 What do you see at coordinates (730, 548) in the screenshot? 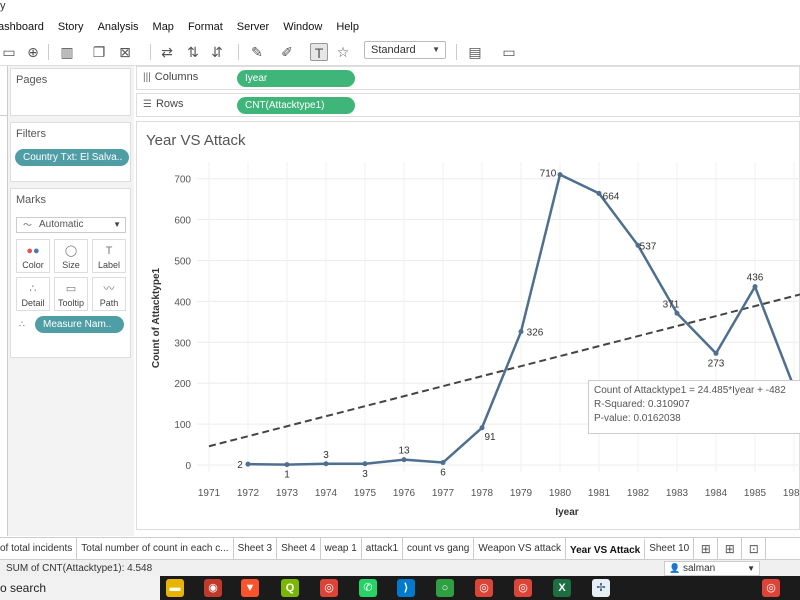
I see `new-dashboard-tab-icon: ⊞` at bounding box center [730, 548].